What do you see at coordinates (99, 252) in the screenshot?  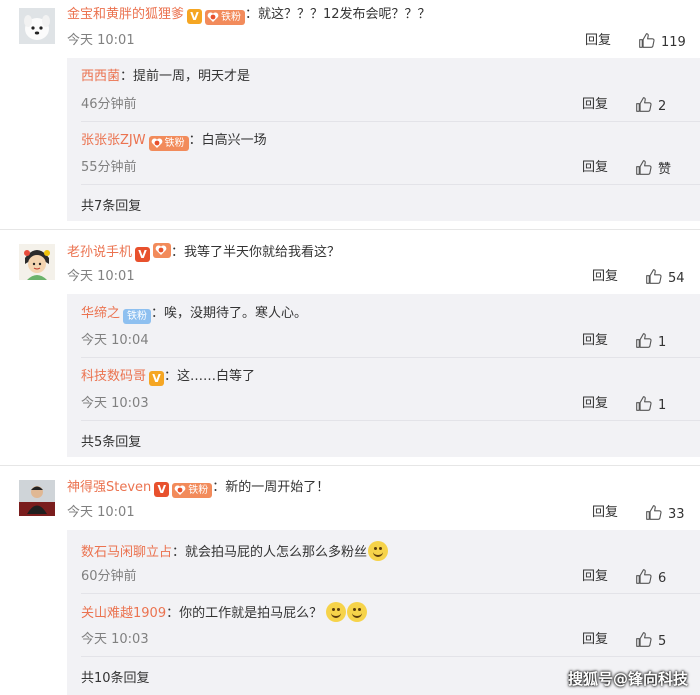 I see `username-link: 老孙说手机` at bounding box center [99, 252].